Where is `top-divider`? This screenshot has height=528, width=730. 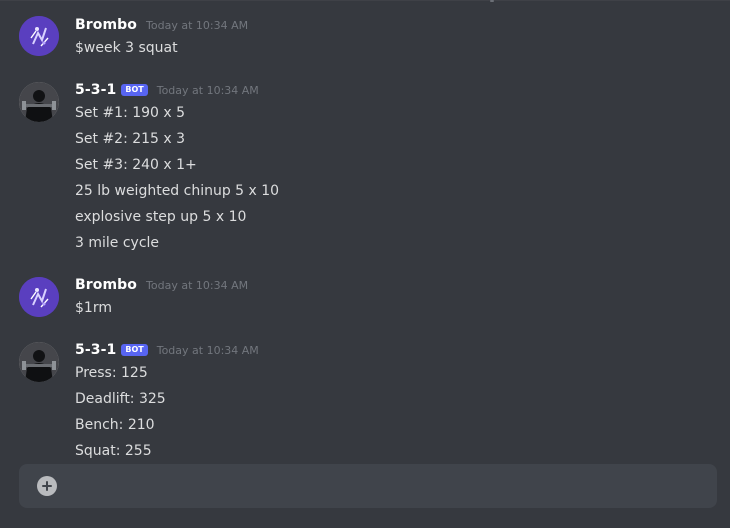 top-divider is located at coordinates (365, 0).